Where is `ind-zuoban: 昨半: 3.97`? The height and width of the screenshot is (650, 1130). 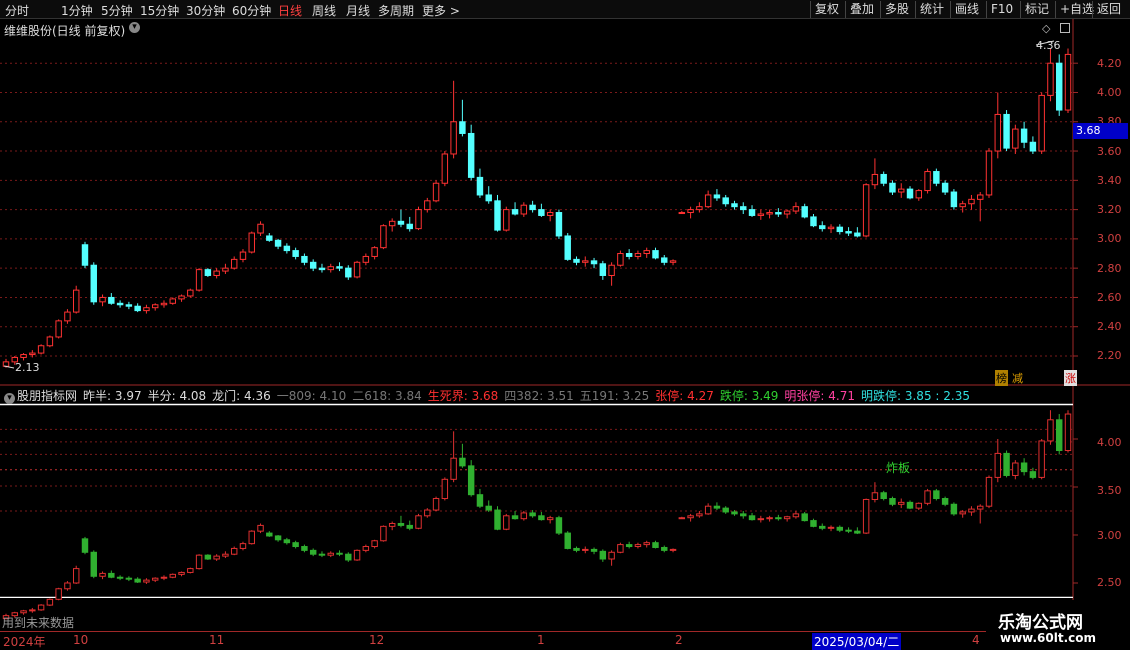 ind-zuoban: 昨半: 3.97 is located at coordinates (112, 396).